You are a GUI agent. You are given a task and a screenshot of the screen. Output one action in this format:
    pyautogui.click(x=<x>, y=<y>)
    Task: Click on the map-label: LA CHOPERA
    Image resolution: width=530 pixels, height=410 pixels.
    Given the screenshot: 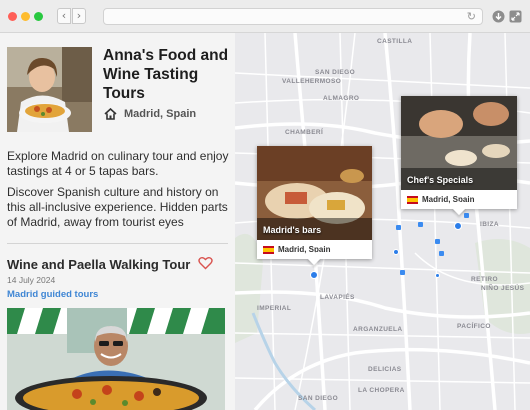 What is the action you would take?
    pyautogui.click(x=381, y=390)
    